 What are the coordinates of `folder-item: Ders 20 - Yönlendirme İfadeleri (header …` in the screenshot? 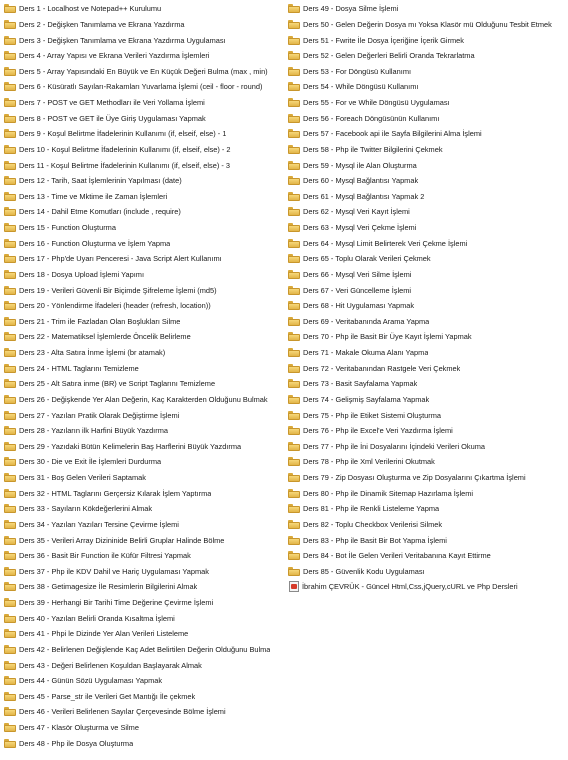 It's located at (145, 306).